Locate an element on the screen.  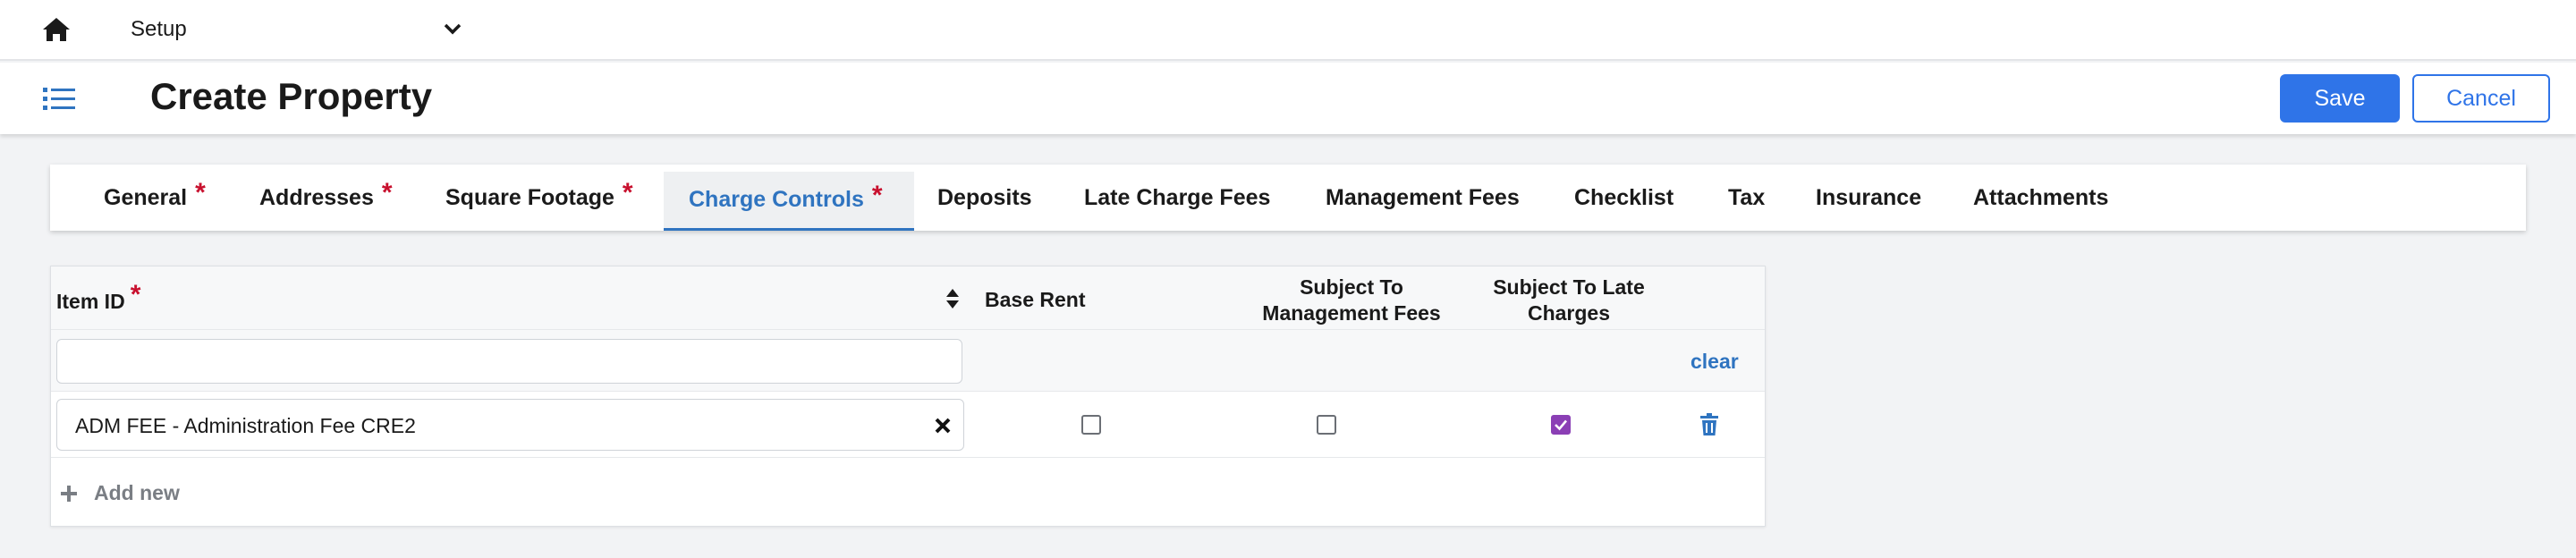
page-title: Create Property is located at coordinates (291, 96).